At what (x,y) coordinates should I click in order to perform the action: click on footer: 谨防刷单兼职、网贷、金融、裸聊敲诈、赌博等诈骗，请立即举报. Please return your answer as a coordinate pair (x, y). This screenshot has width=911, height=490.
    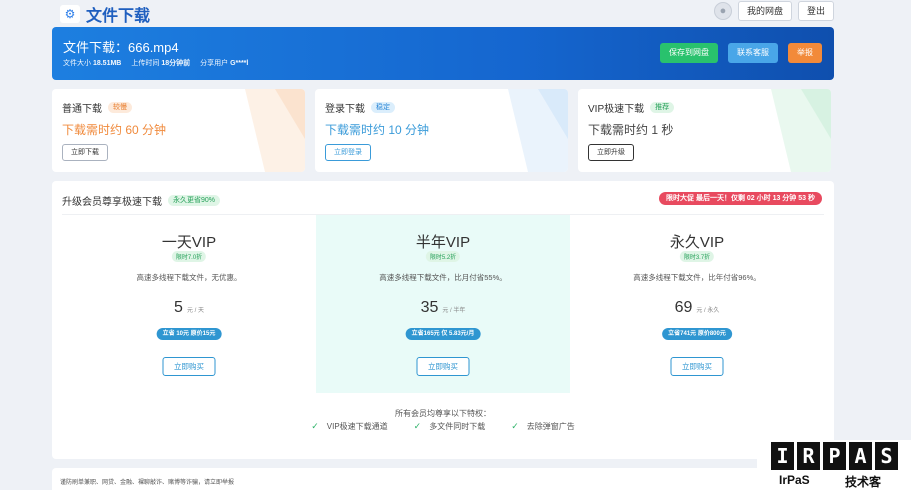
    Looking at the image, I should click on (443, 479).